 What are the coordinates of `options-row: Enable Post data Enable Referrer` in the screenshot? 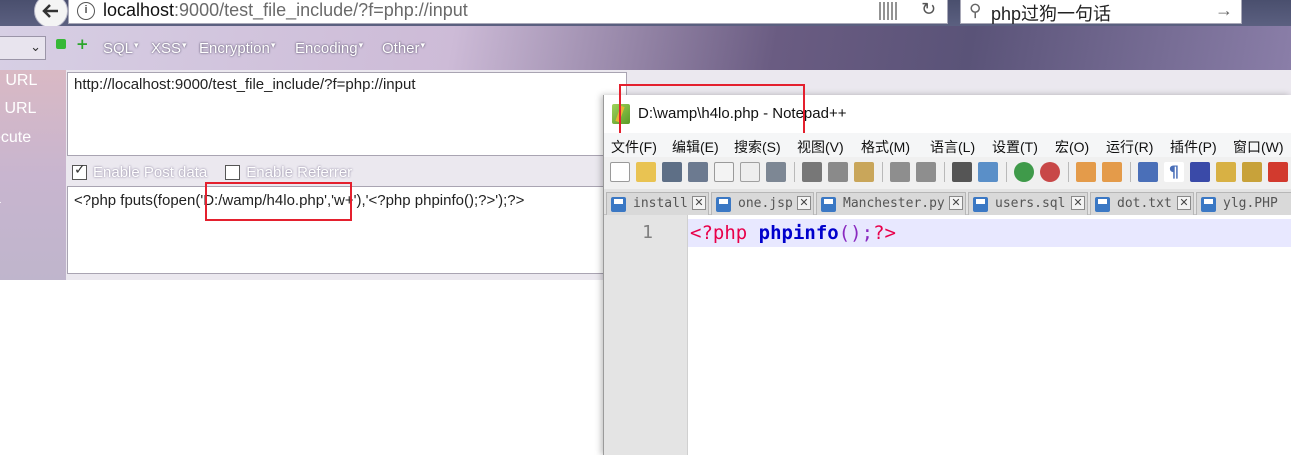 It's located at (221, 172).